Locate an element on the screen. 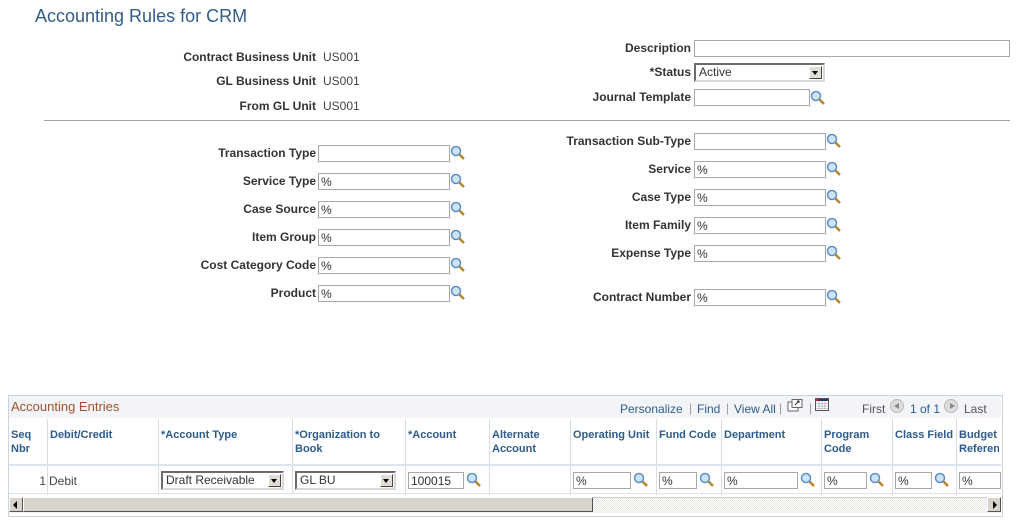 This screenshot has width=1016, height=523. cost-category-code-input: % is located at coordinates (384, 265).